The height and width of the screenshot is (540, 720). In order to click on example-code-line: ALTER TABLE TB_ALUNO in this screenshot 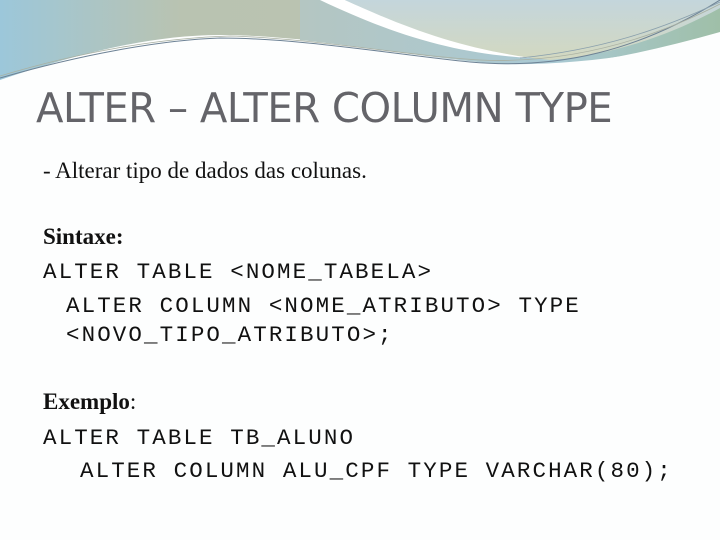, I will do `click(199, 438)`.